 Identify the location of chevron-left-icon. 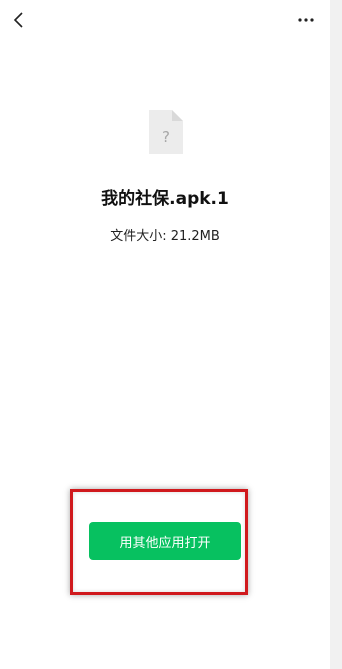
(18, 20).